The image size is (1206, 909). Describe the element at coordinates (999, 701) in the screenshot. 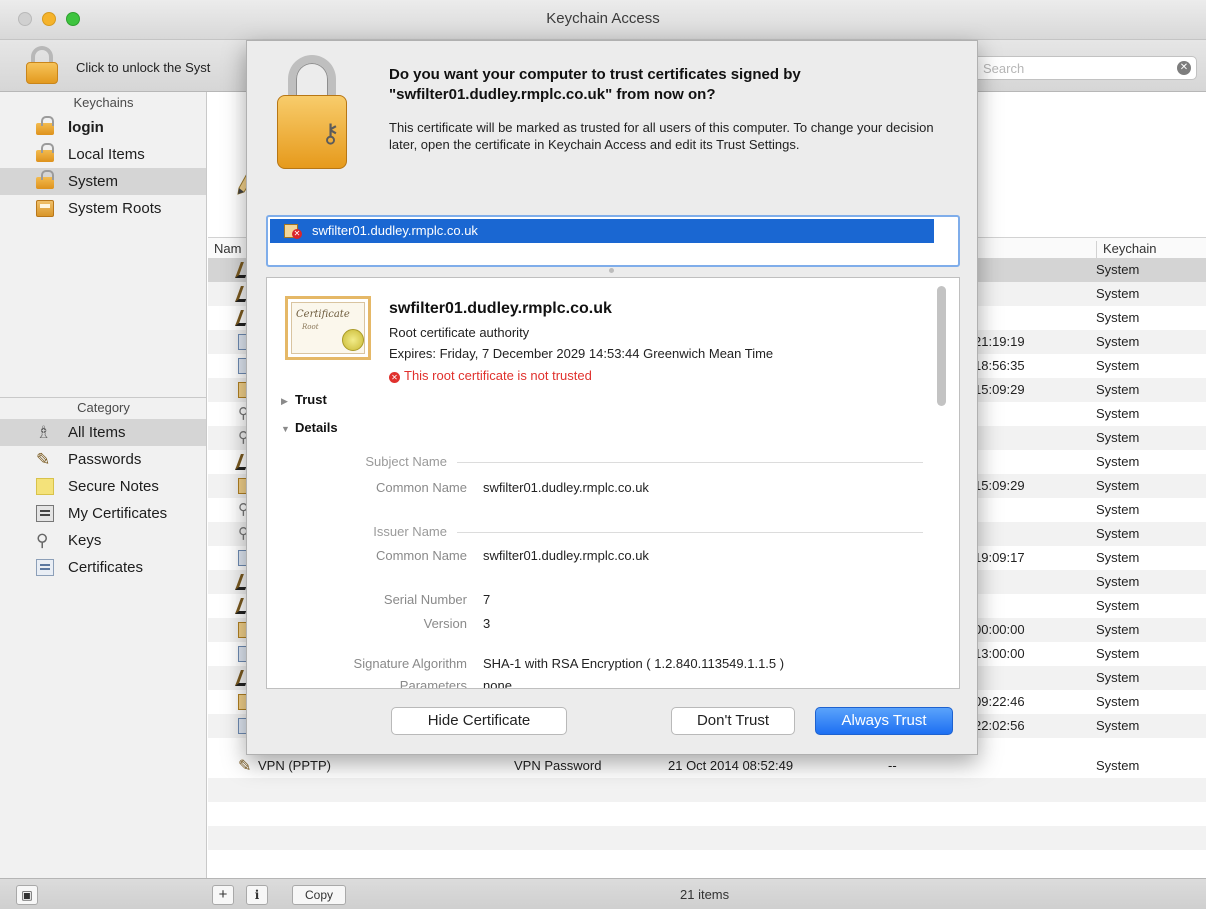

I see `row-date: 09:22:46` at that location.